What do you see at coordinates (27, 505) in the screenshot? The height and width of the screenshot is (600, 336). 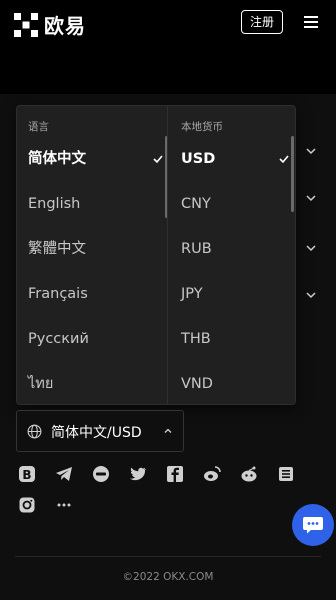 I see `instagram-icon` at bounding box center [27, 505].